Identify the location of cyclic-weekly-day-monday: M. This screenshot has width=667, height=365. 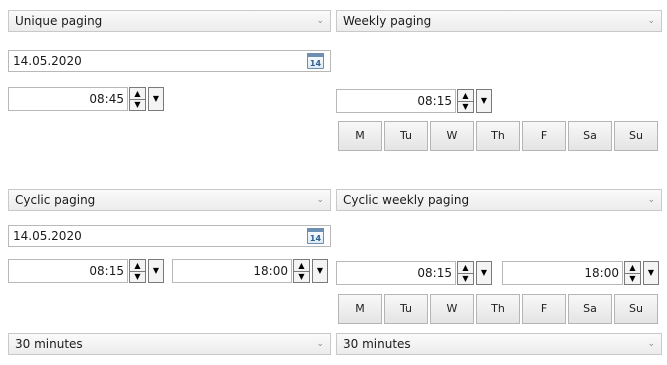
(360, 309).